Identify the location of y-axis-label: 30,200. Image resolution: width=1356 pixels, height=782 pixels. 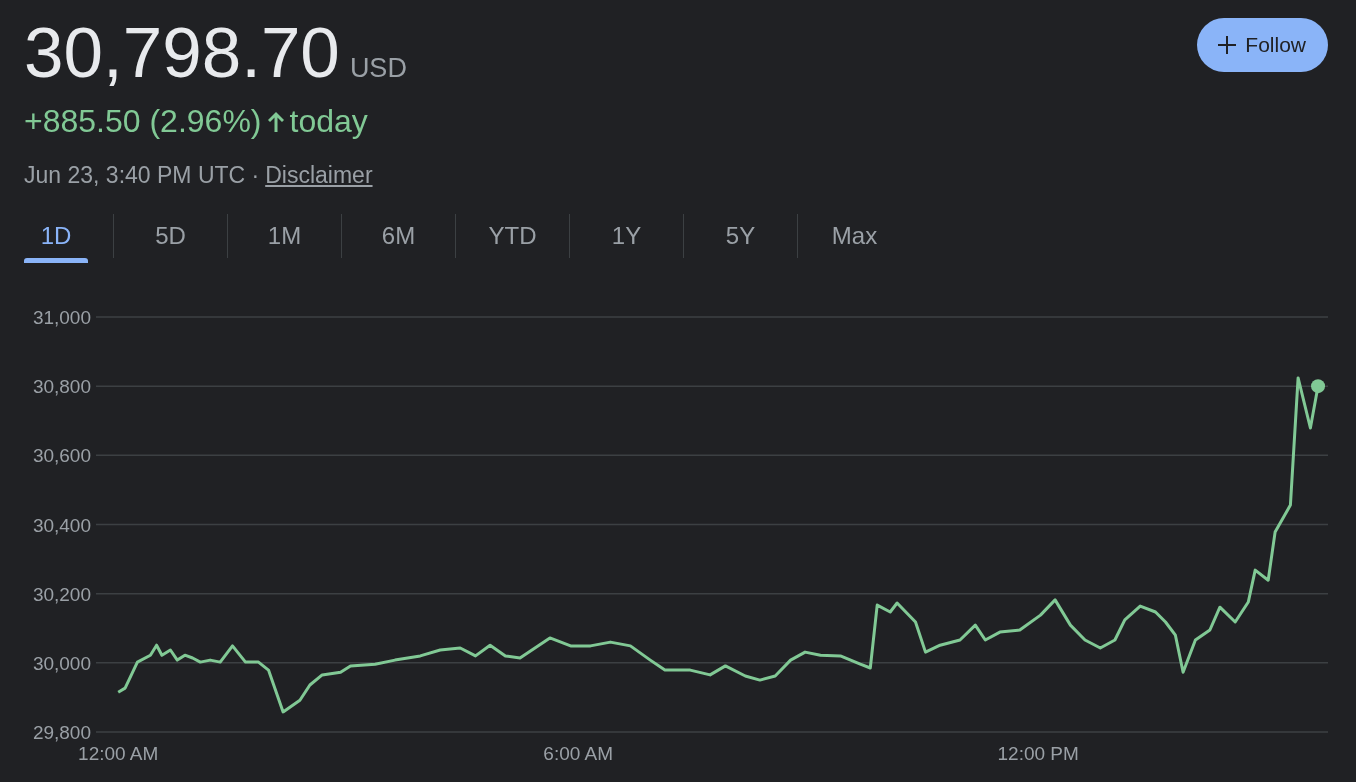
(61, 594).